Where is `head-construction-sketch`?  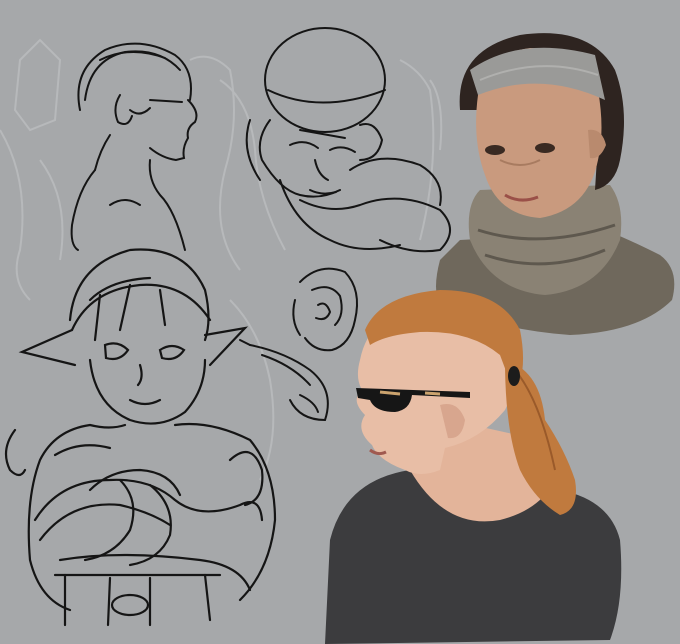 head-construction-sketch is located at coordinates (348, 140).